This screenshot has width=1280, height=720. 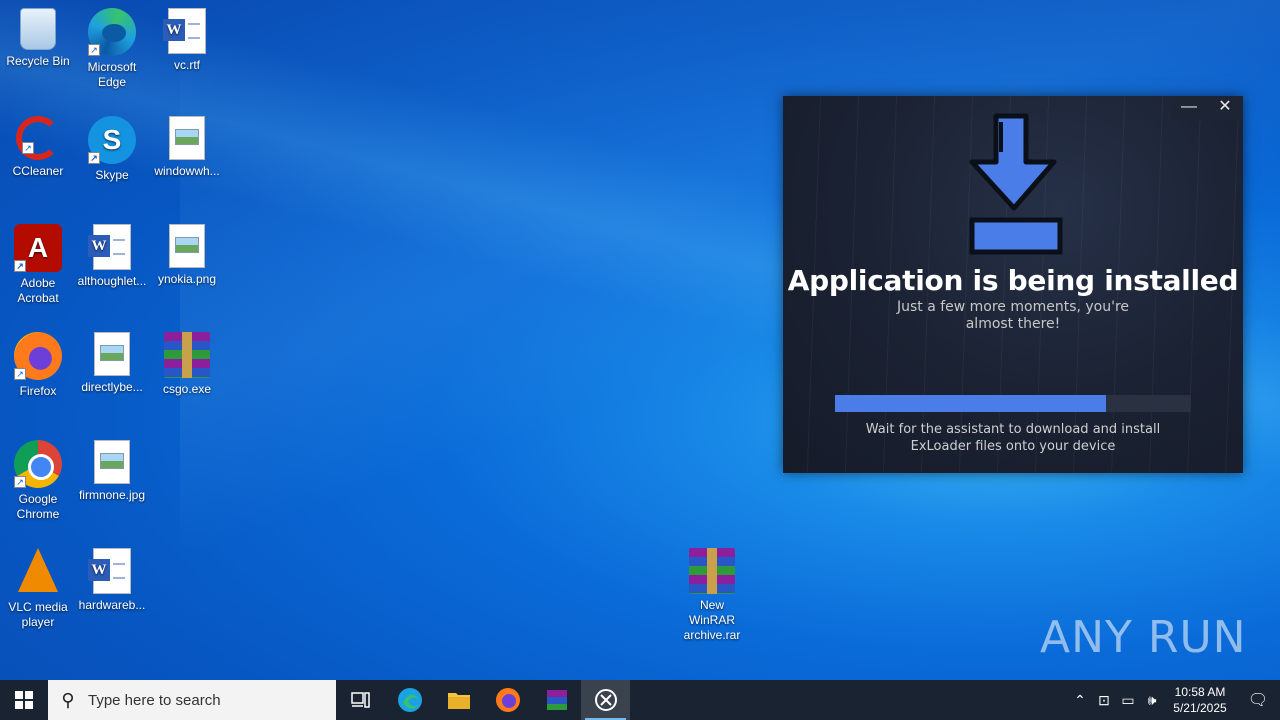 What do you see at coordinates (1258, 700) in the screenshot?
I see `notification-icon: 🗨` at bounding box center [1258, 700].